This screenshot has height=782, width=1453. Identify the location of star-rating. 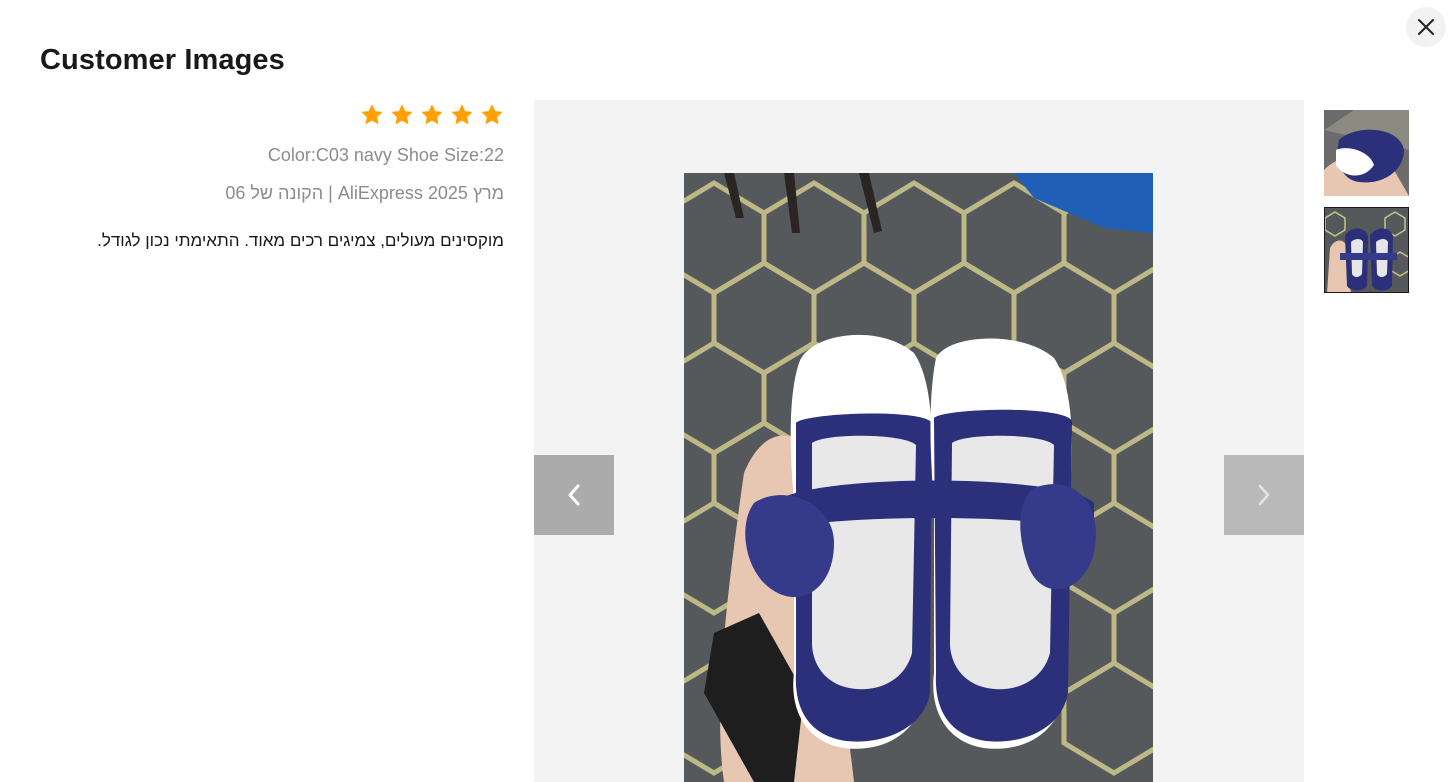
(272, 115).